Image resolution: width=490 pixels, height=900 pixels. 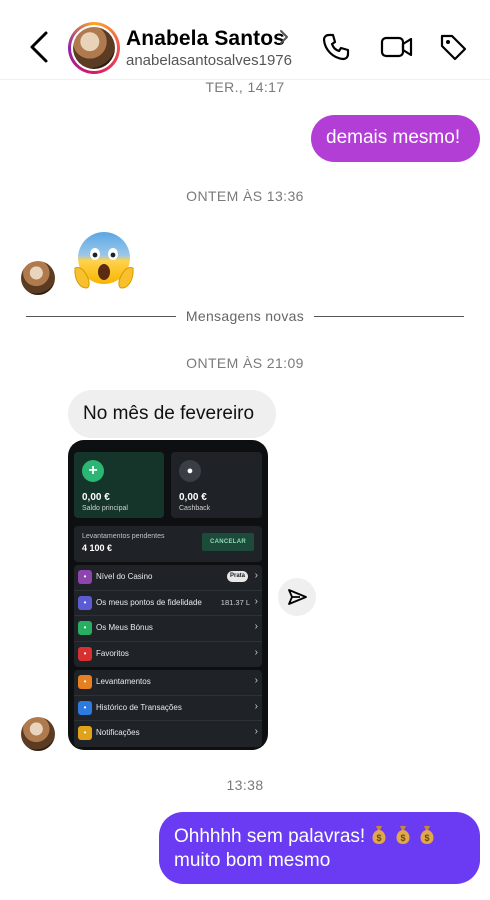 I want to click on menu-row-label: Histórico de Transações, so click(x=139, y=707).